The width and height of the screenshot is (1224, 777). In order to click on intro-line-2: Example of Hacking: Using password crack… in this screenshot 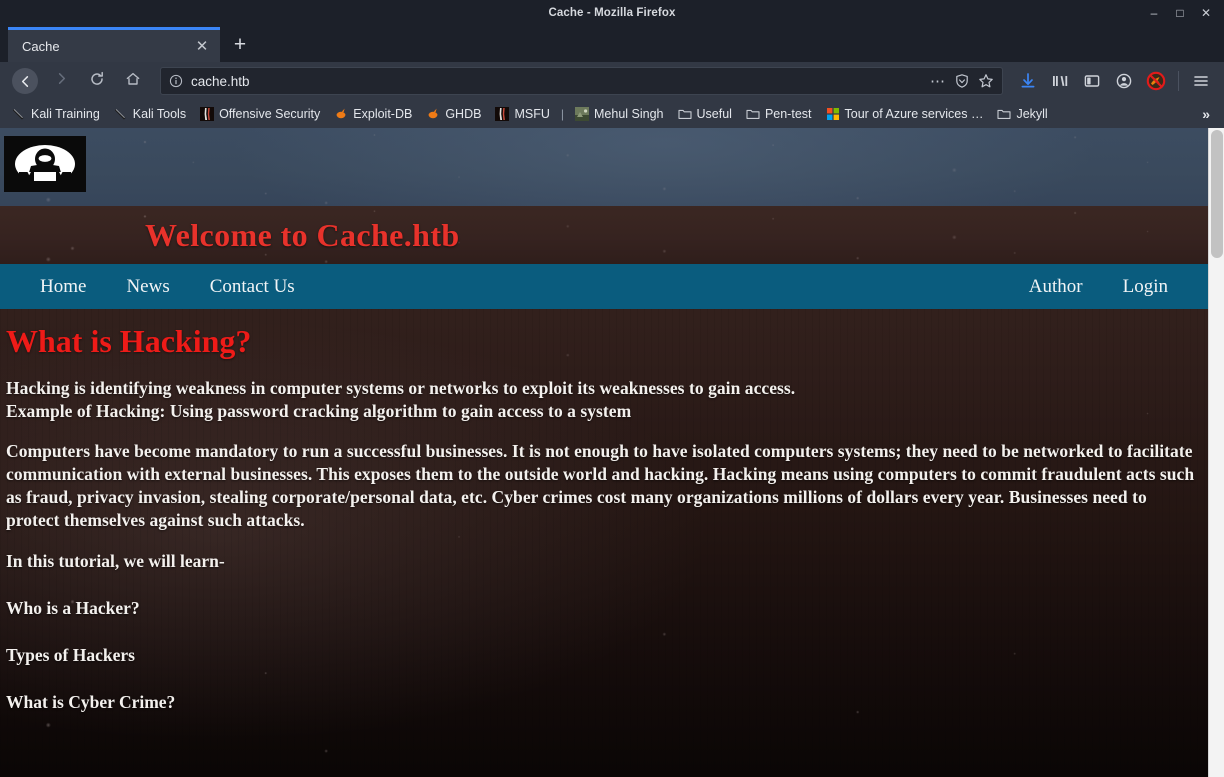, I will do `click(319, 410)`.